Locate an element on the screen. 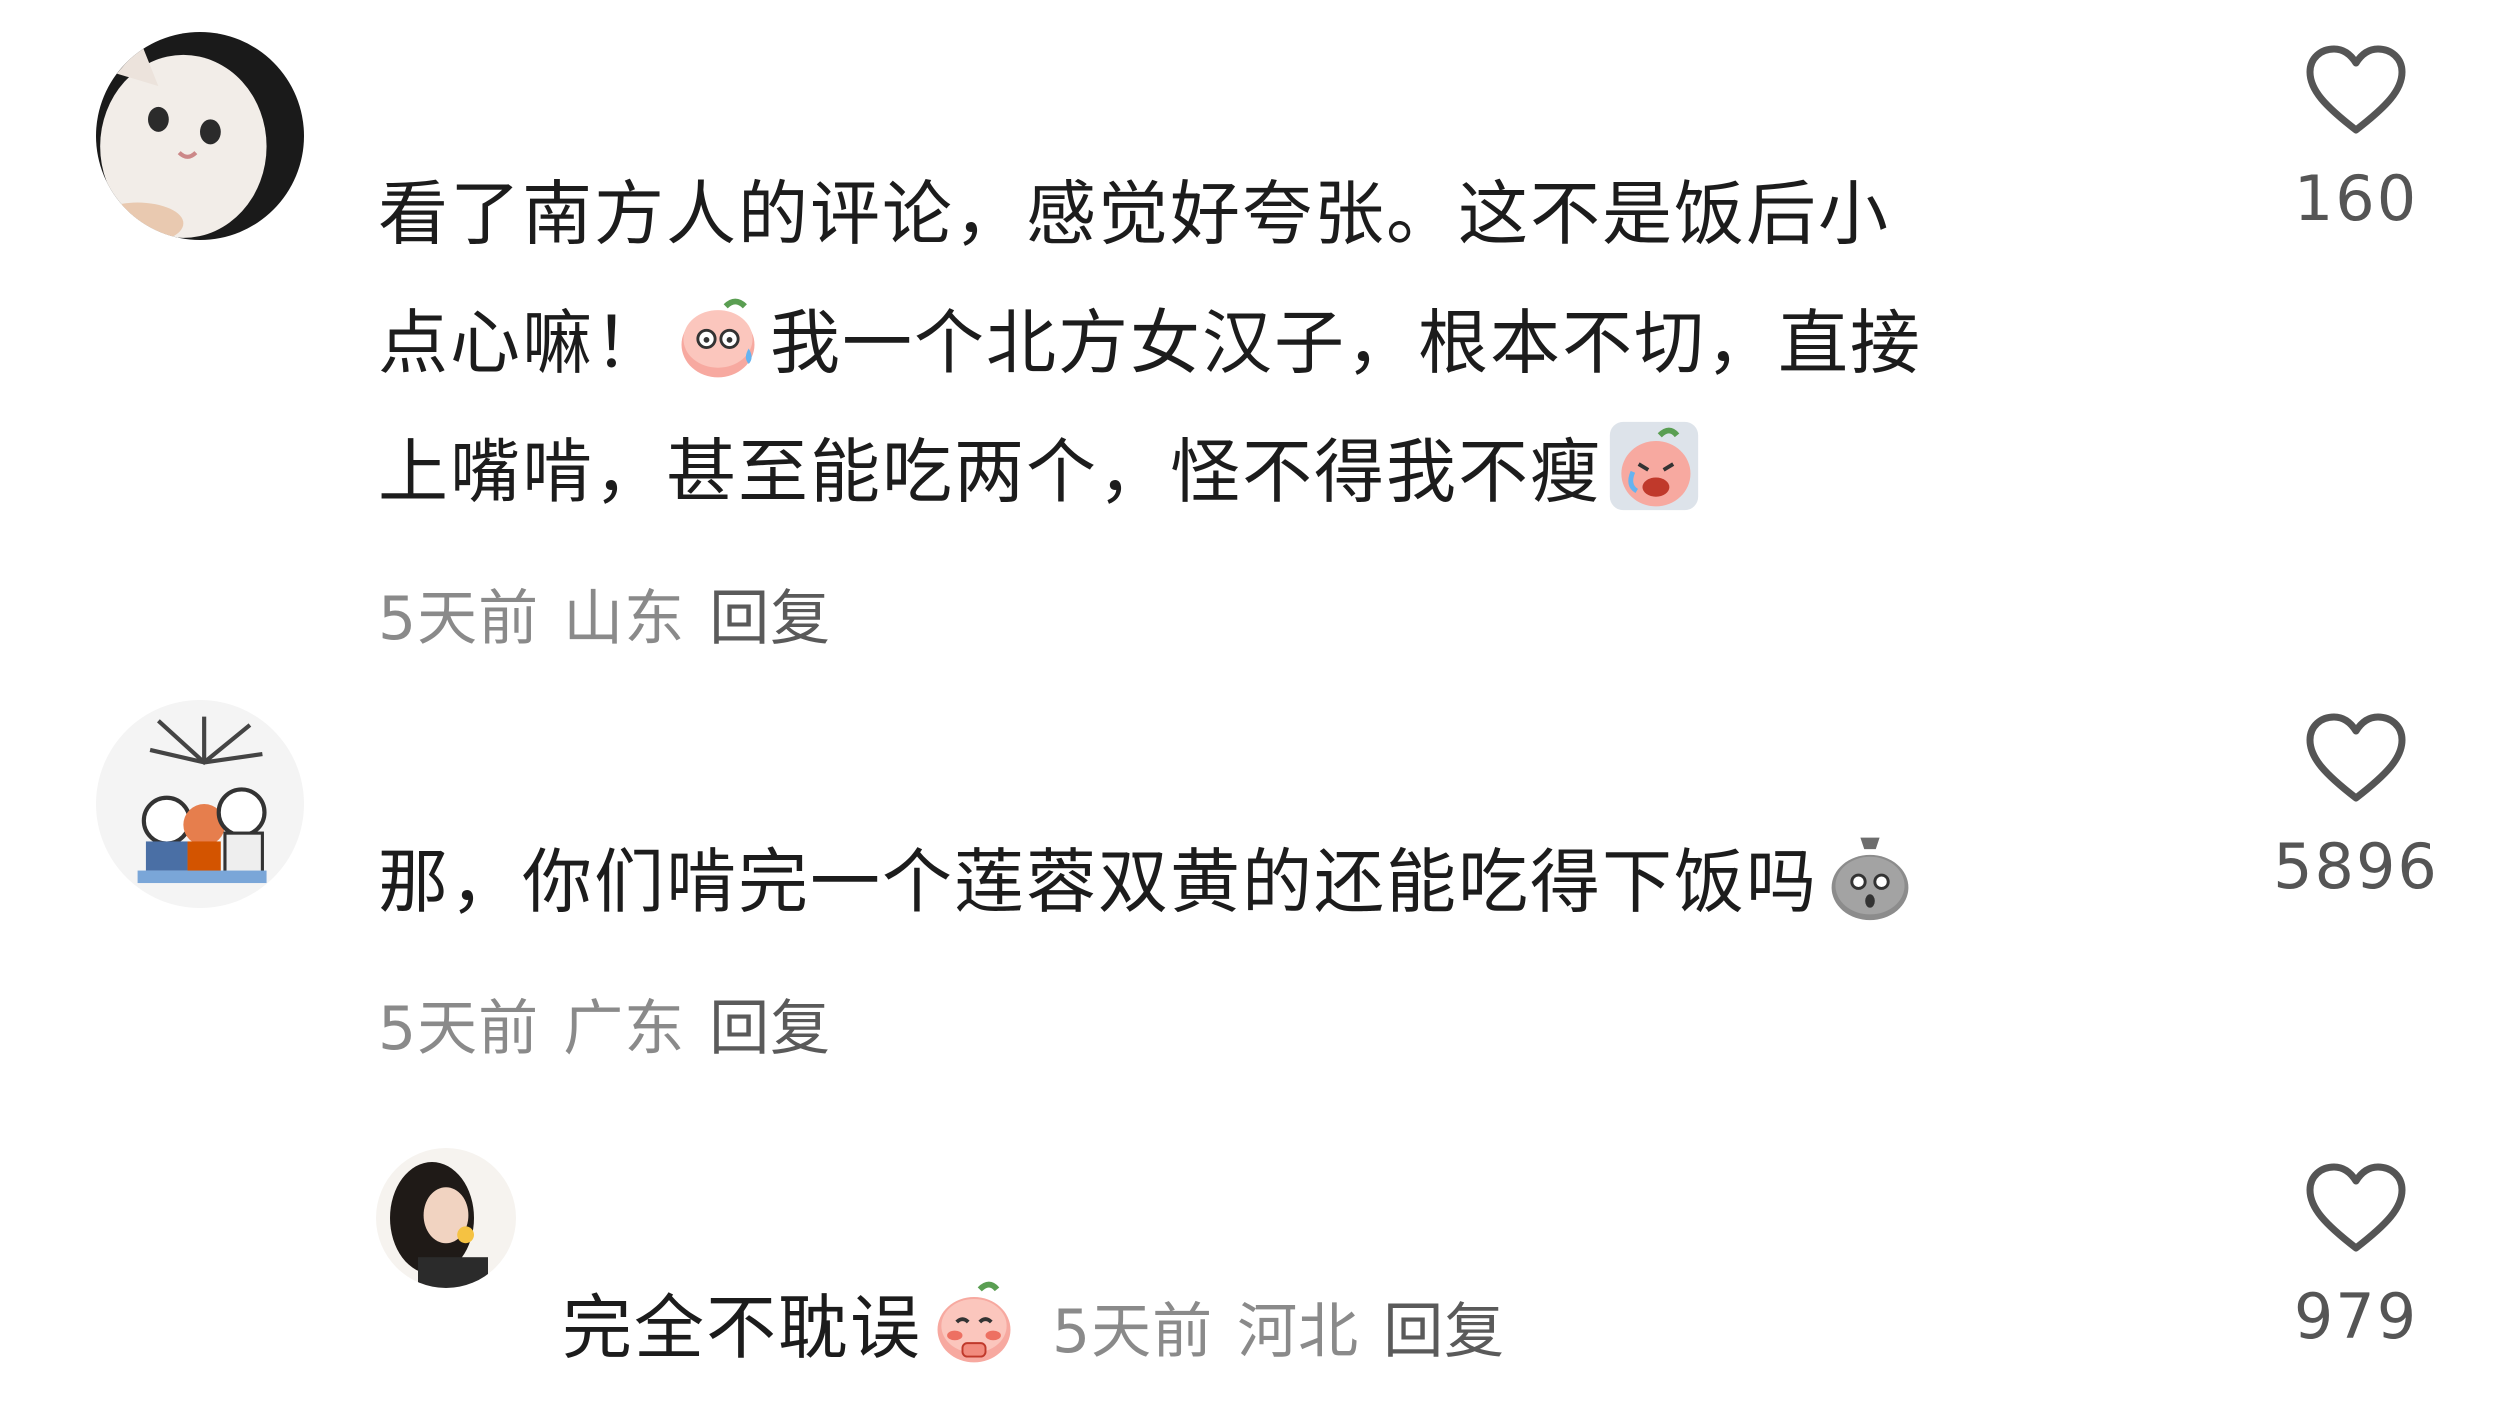 This screenshot has height=1413, width=2500. cat-avatar-image is located at coordinates (200, 136).